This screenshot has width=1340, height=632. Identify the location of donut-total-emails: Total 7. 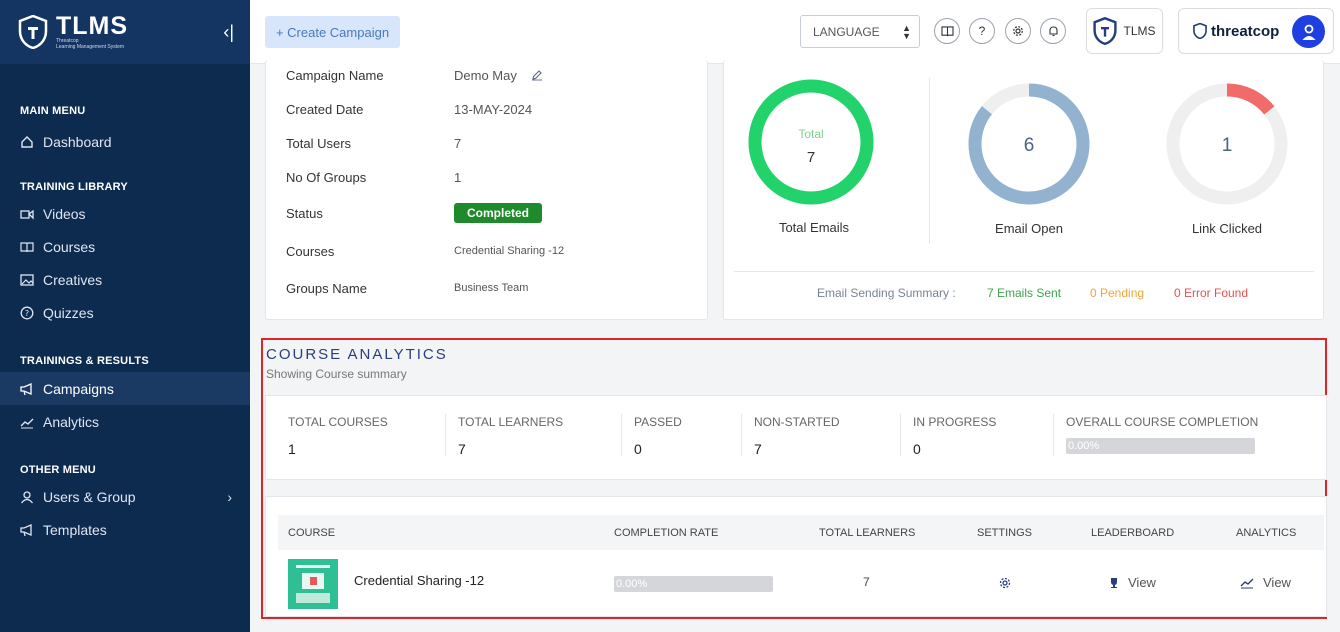
(811, 142).